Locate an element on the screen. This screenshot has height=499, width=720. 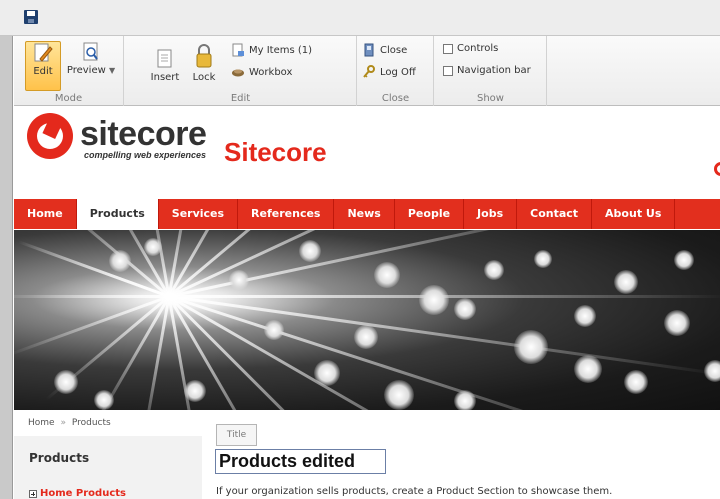
sidebar-item-label: Home Products is located at coordinates (83, 493).